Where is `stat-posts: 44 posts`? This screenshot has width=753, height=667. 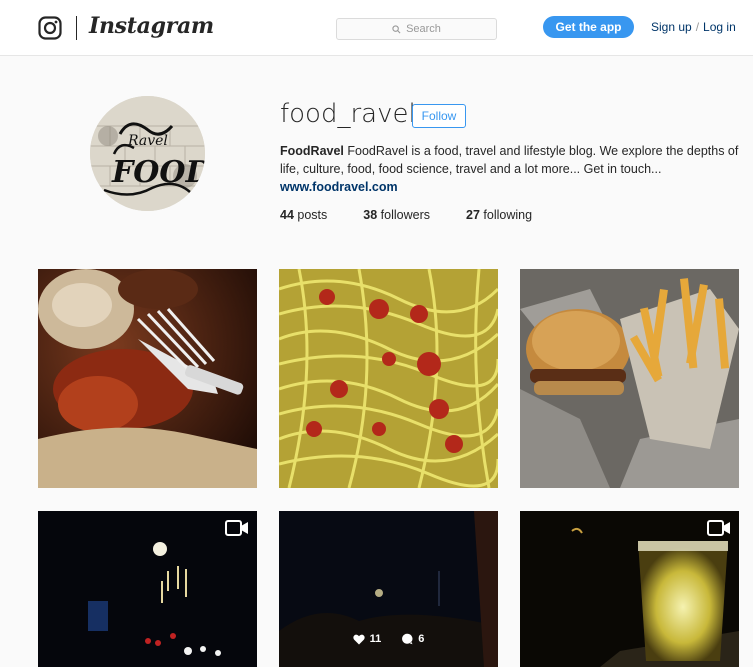
stat-posts: 44 posts is located at coordinates (303, 215).